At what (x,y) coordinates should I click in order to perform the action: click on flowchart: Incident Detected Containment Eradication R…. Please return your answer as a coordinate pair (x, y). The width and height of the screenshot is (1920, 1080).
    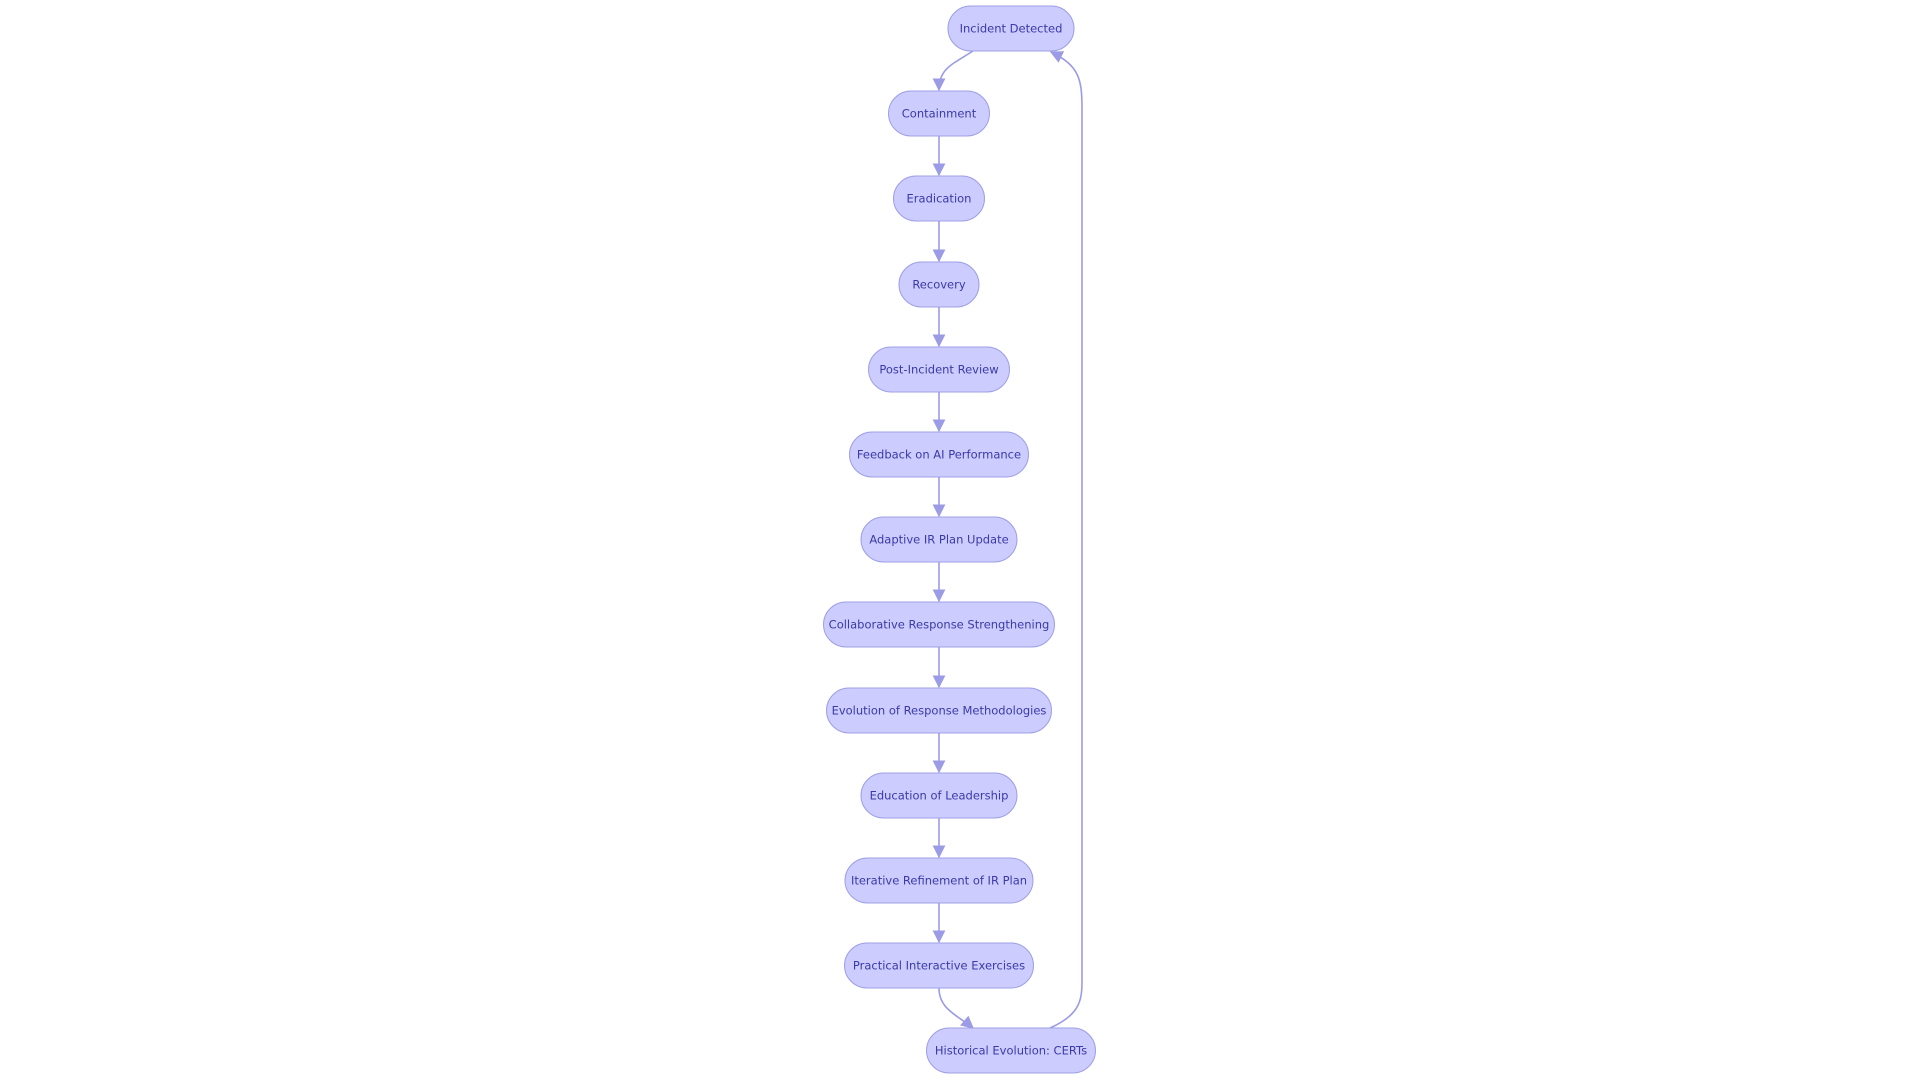
    Looking at the image, I should click on (959, 539).